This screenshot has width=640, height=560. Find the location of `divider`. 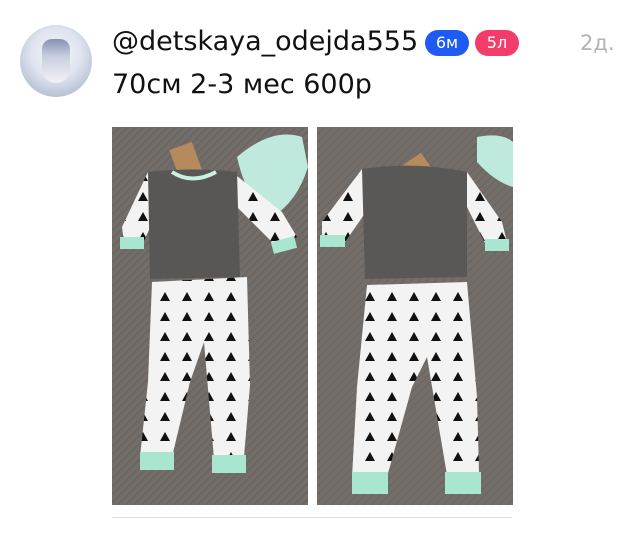

divider is located at coordinates (312, 517).